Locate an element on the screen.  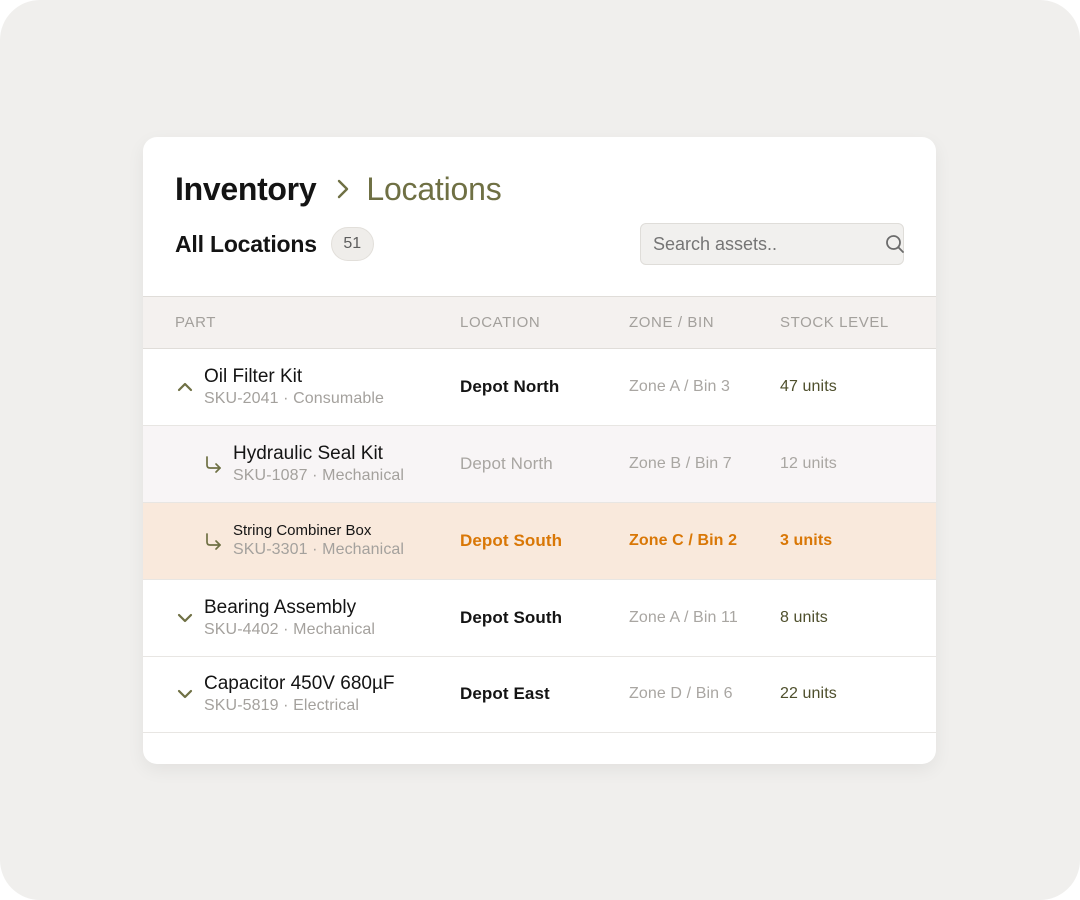
breadcrumb-current: Locations is located at coordinates (434, 188).